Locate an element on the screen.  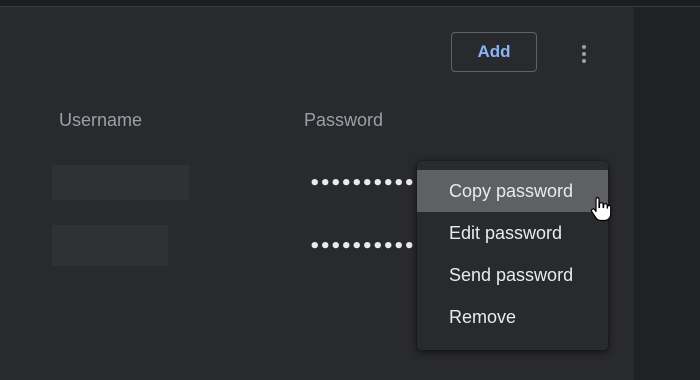
remove-menu-item: Remove is located at coordinates (512, 317).